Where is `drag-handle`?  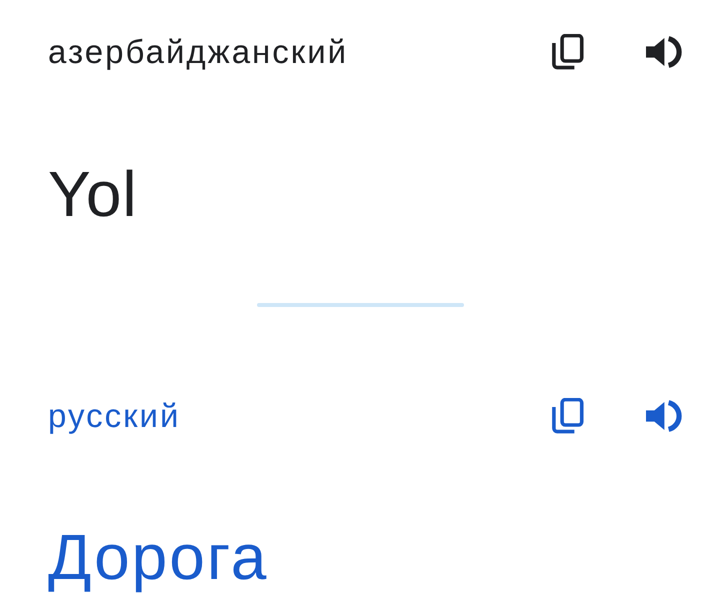 drag-handle is located at coordinates (360, 305).